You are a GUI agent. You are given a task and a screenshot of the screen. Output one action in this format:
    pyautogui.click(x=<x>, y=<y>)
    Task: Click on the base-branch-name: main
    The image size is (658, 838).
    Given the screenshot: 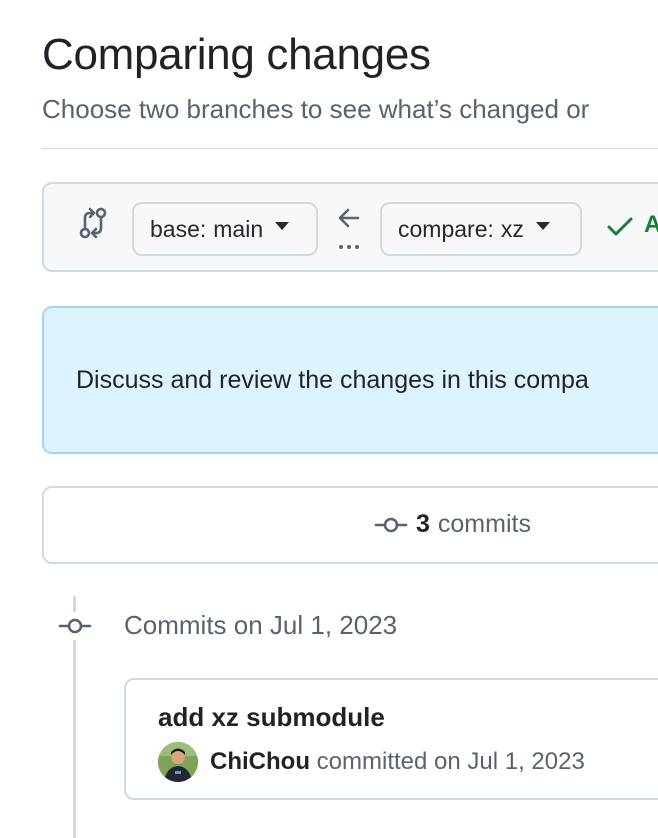 What is the action you would take?
    pyautogui.click(x=238, y=228)
    